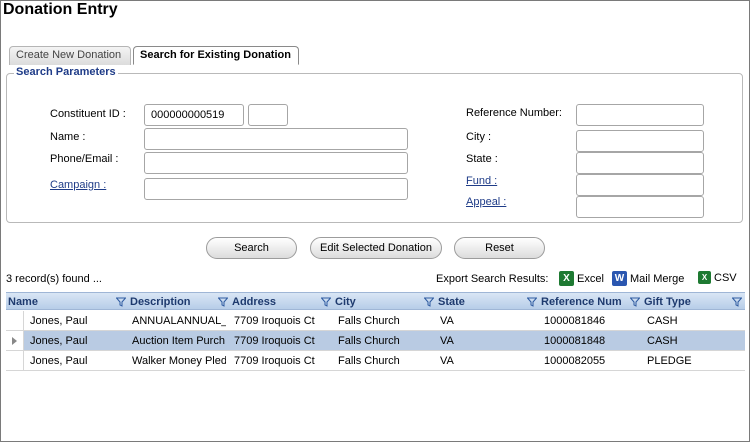  I want to click on column-header-city: City, so click(345, 302).